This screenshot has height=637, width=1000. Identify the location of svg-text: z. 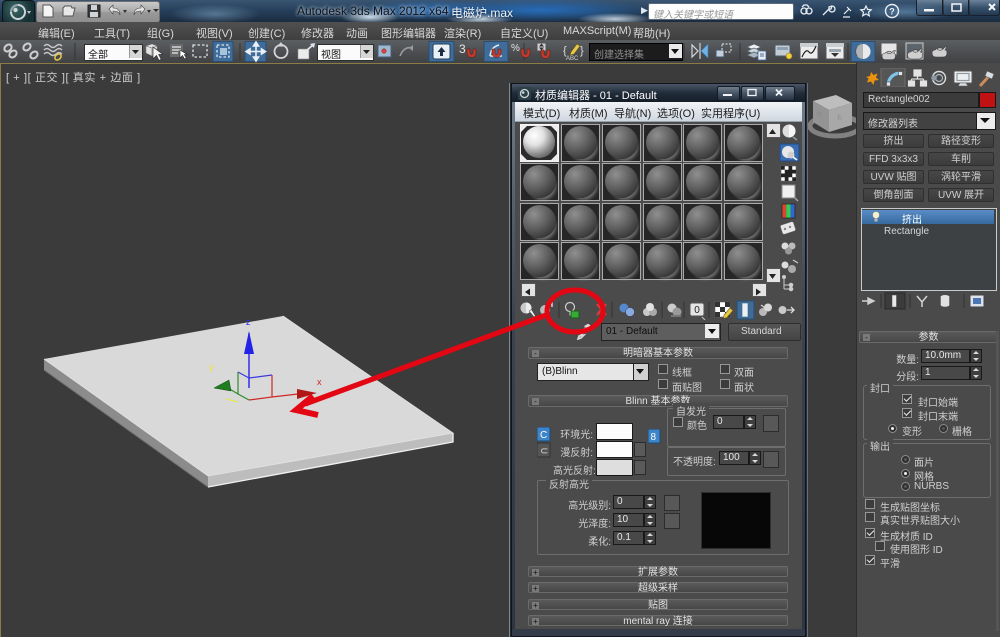
(248, 322).